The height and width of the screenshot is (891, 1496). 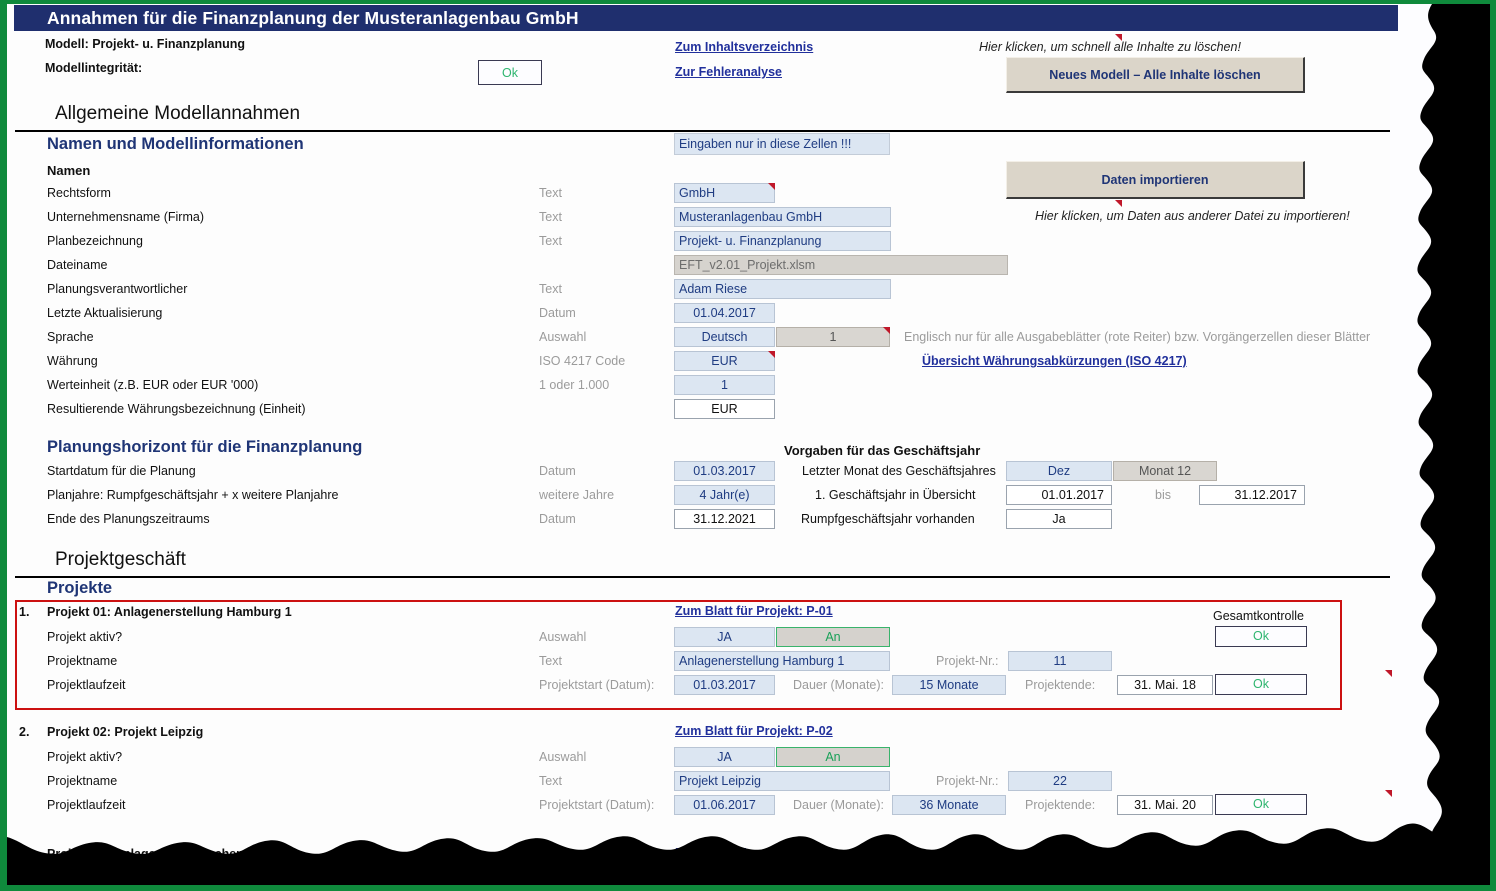 What do you see at coordinates (1165, 685) in the screenshot?
I see `project-ende-value-1: 31. Mai. 18` at bounding box center [1165, 685].